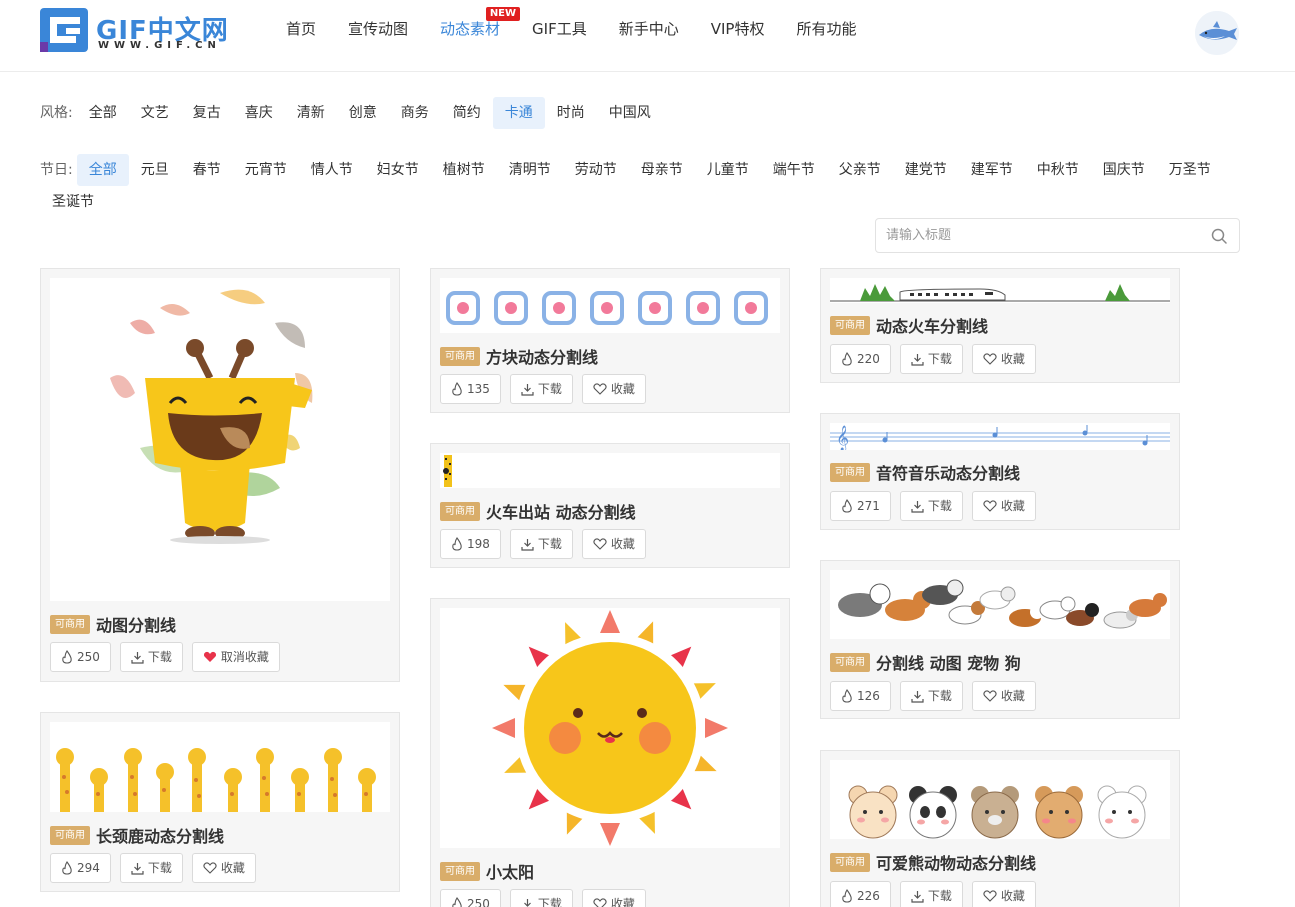  Describe the element at coordinates (860, 170) in the screenshot. I see `festival-father: 父亲节` at that location.